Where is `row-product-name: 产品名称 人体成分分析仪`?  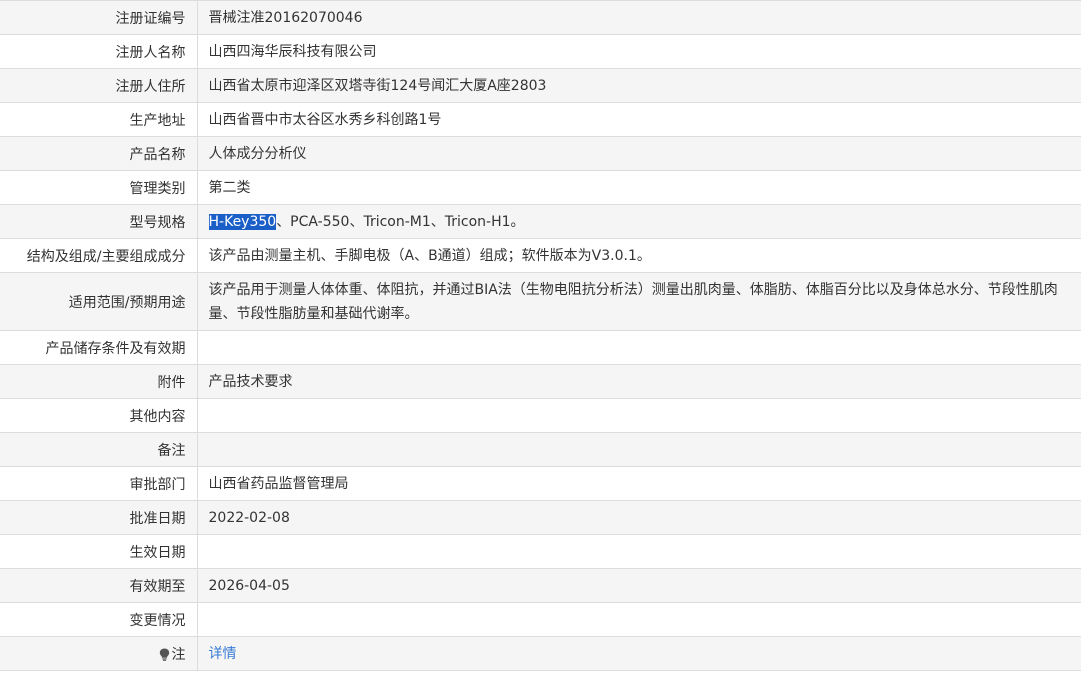
row-product-name: 产品名称 人体成分分析仪 is located at coordinates (540, 153).